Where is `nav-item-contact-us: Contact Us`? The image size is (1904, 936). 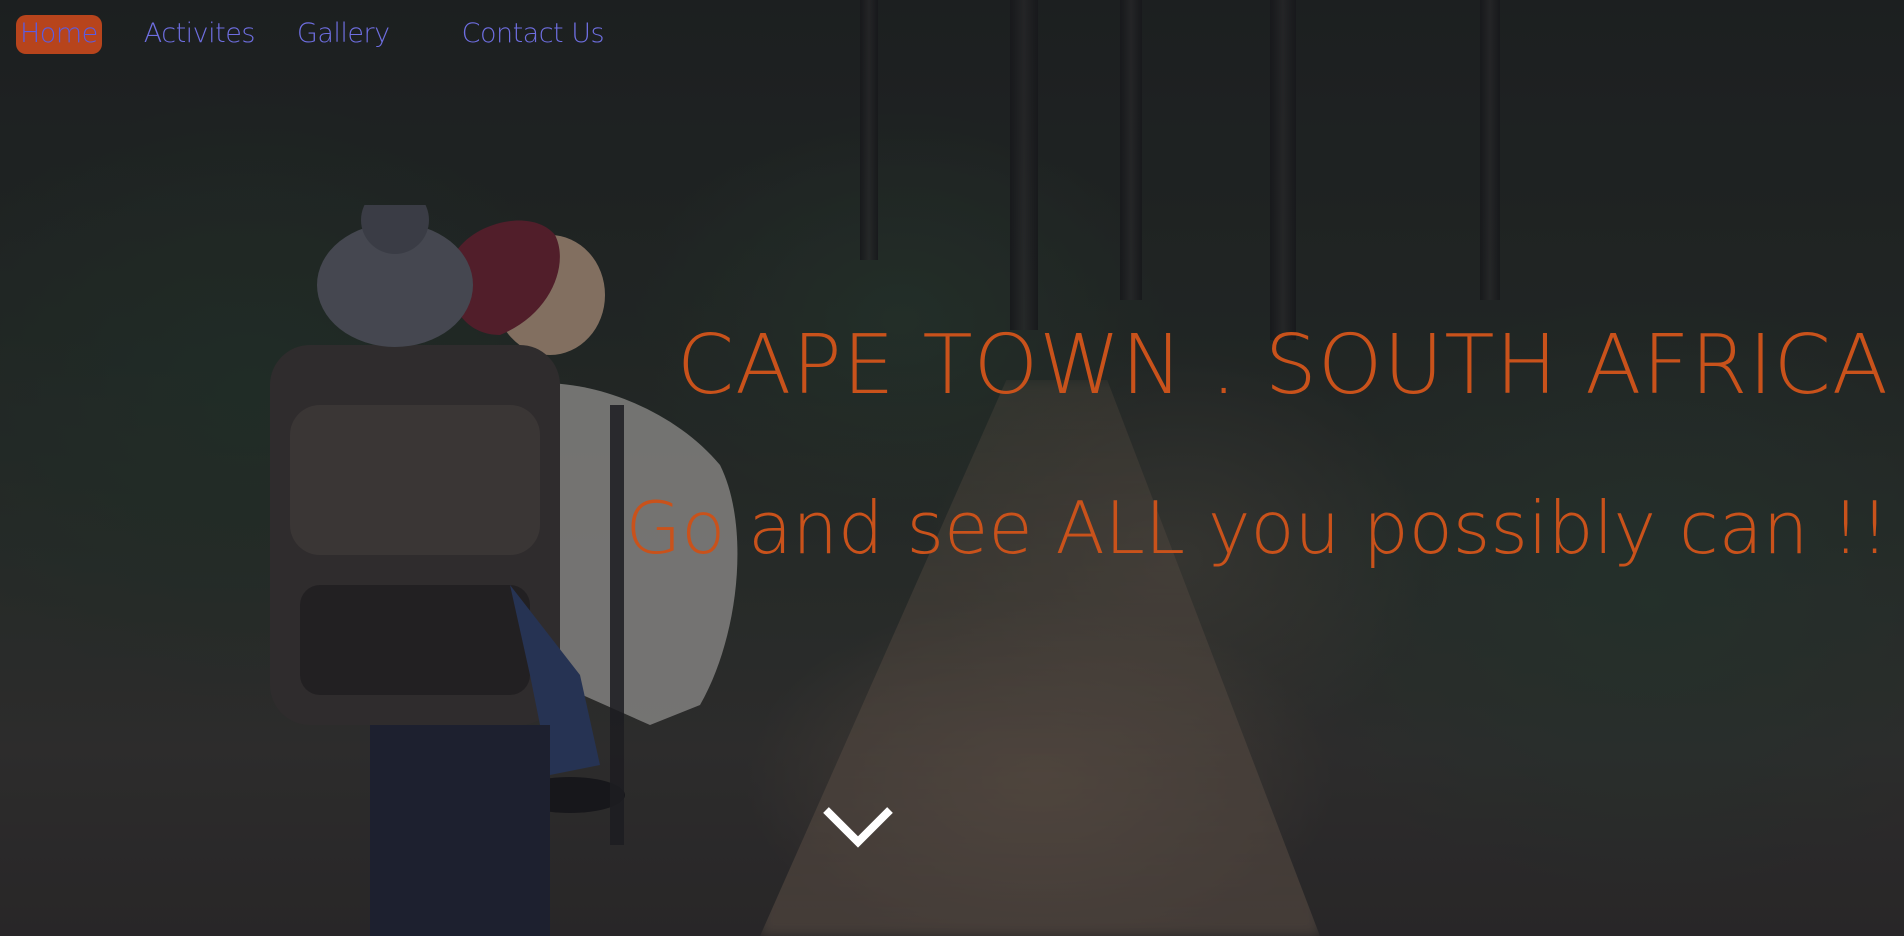
nav-item-contact-us: Contact Us is located at coordinates (533, 34).